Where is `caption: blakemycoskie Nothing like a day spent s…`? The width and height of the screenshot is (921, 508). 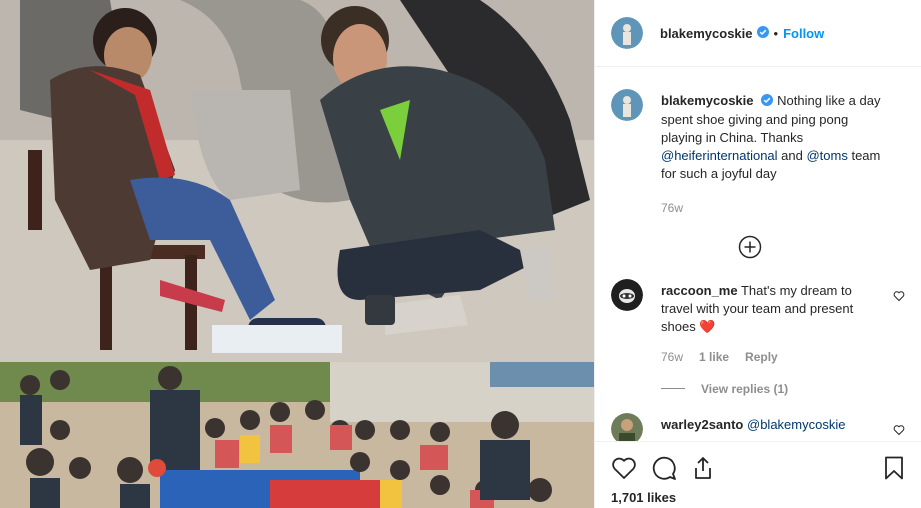
caption: blakemycoskie Nothing like a day spent s… is located at coordinates (758, 153).